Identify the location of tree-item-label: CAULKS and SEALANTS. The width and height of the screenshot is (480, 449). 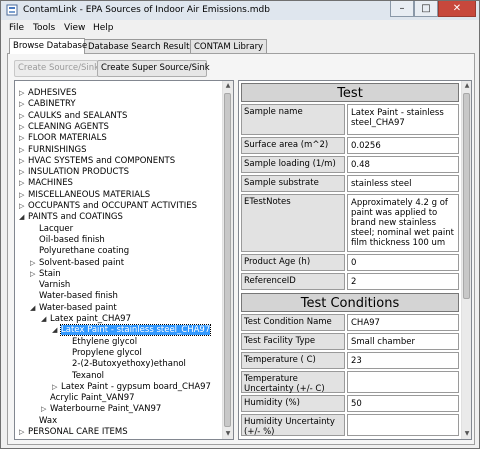
(78, 115).